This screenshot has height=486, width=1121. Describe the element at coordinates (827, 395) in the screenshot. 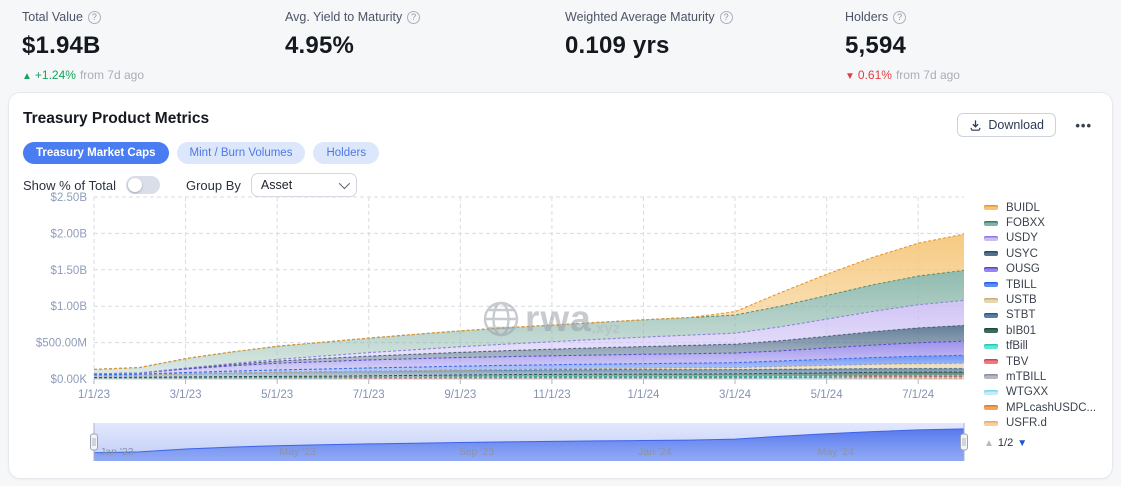

I see `svg-text: 5/1/24` at that location.